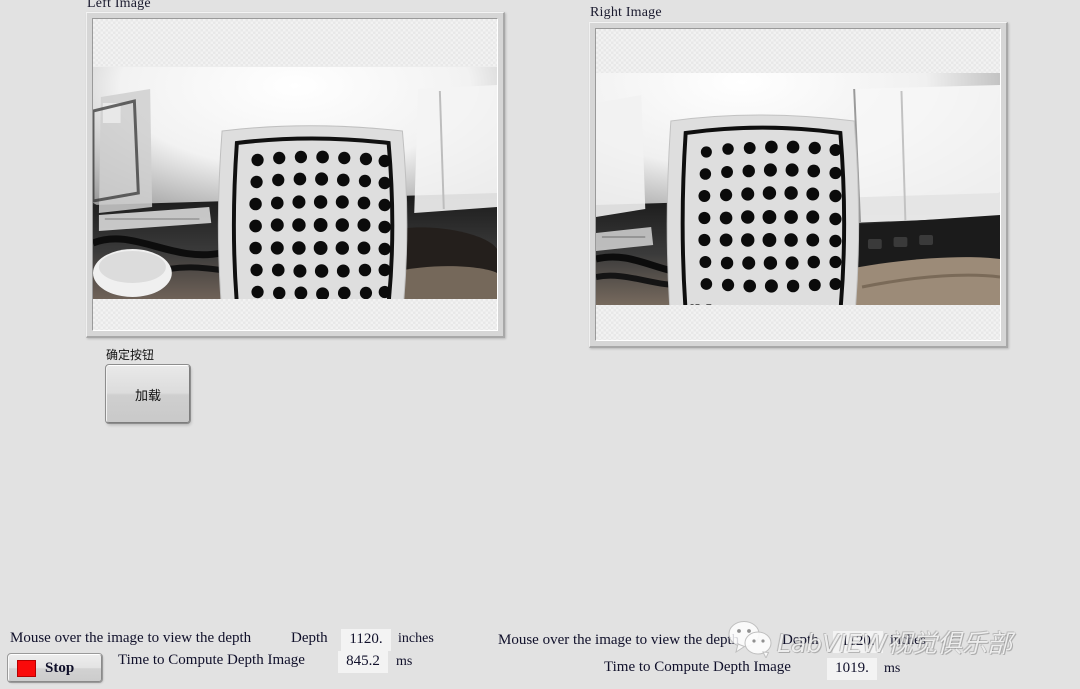  Describe the element at coordinates (858, 642) in the screenshot. I see `right-depth-value: 1120.` at that location.